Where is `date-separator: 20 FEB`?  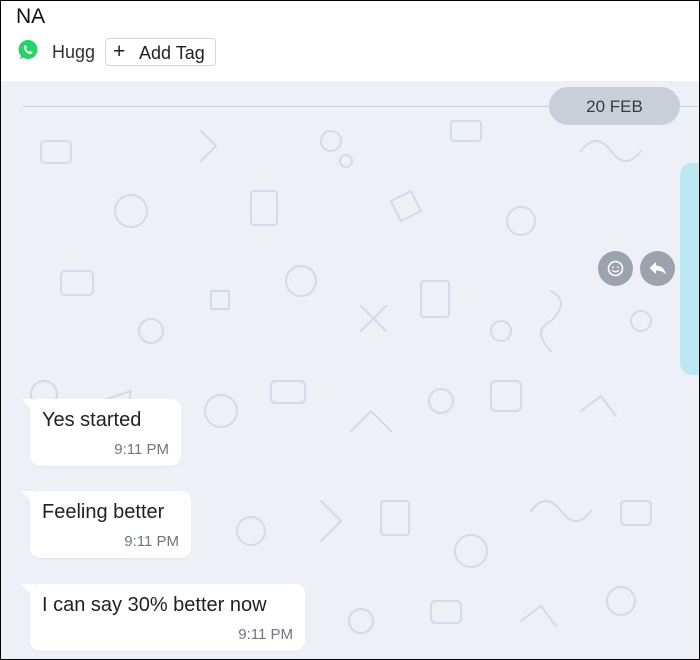 date-separator: 20 FEB is located at coordinates (614, 106).